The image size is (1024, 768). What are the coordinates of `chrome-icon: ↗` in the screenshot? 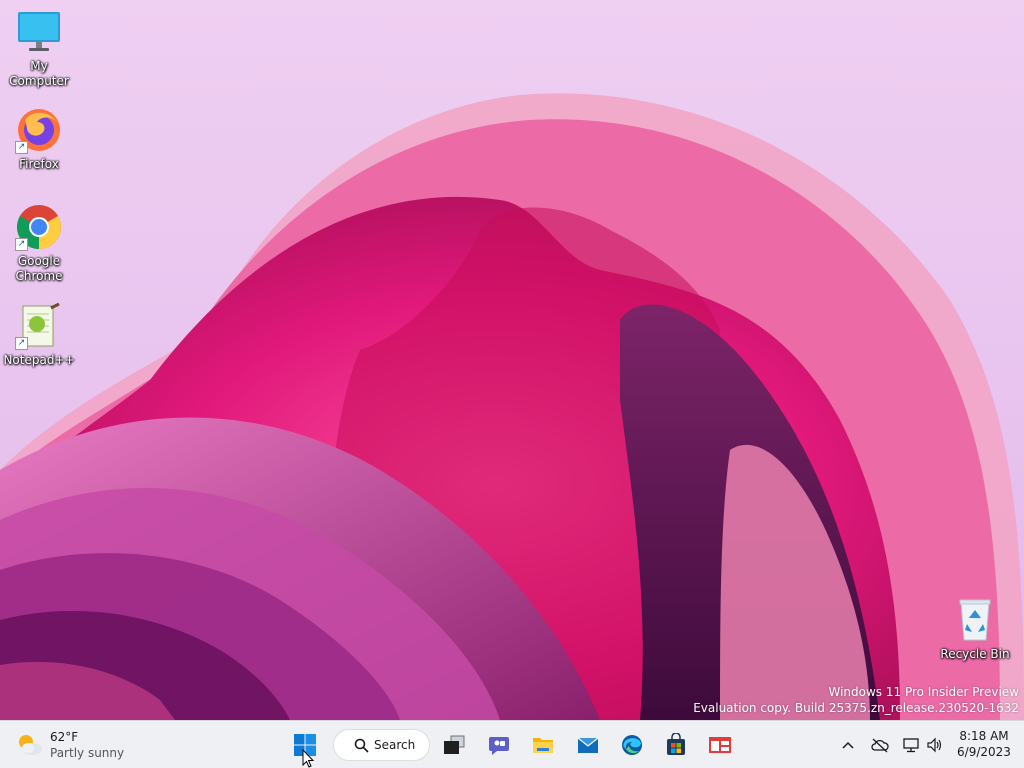 It's located at (39, 227).